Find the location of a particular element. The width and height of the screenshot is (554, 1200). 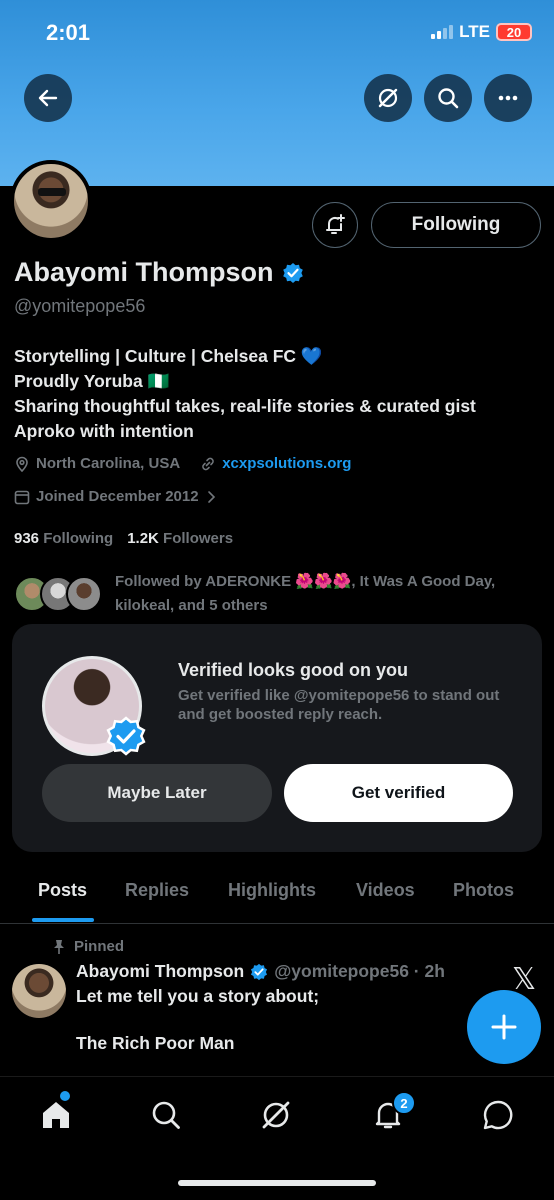

nav-grok is located at coordinates (276, 1115).